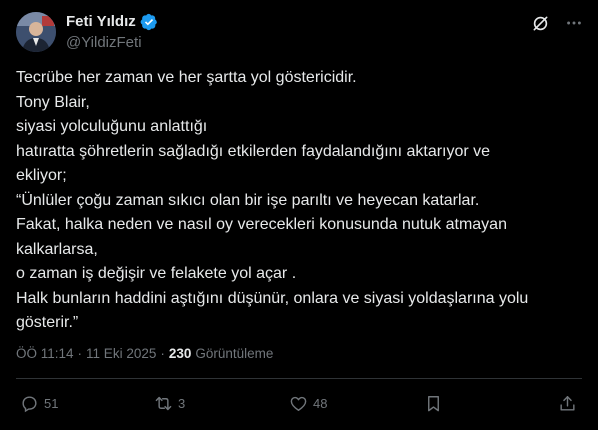  What do you see at coordinates (320, 403) in the screenshot?
I see `like-count: 48` at bounding box center [320, 403].